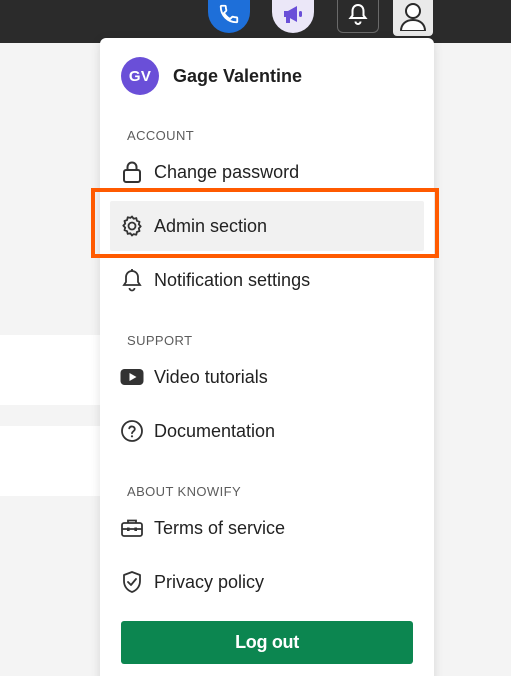 Image resolution: width=511 pixels, height=676 pixels. I want to click on lock-icon, so click(132, 172).